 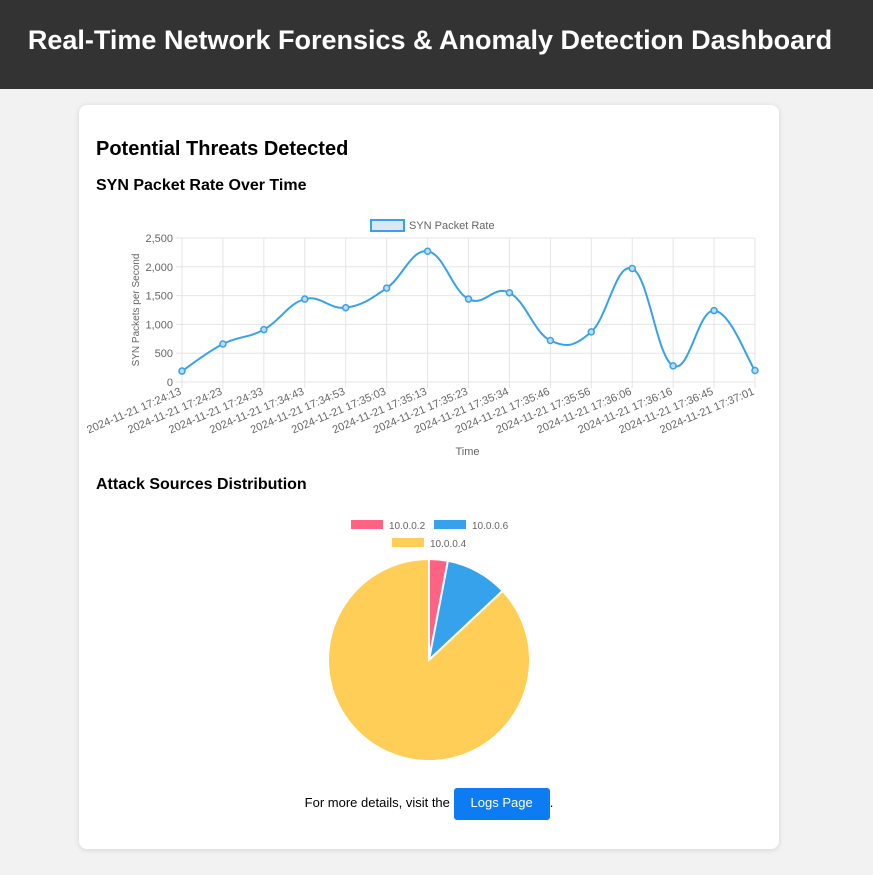 I want to click on legend-label: 10.0.0.4, so click(x=448, y=544).